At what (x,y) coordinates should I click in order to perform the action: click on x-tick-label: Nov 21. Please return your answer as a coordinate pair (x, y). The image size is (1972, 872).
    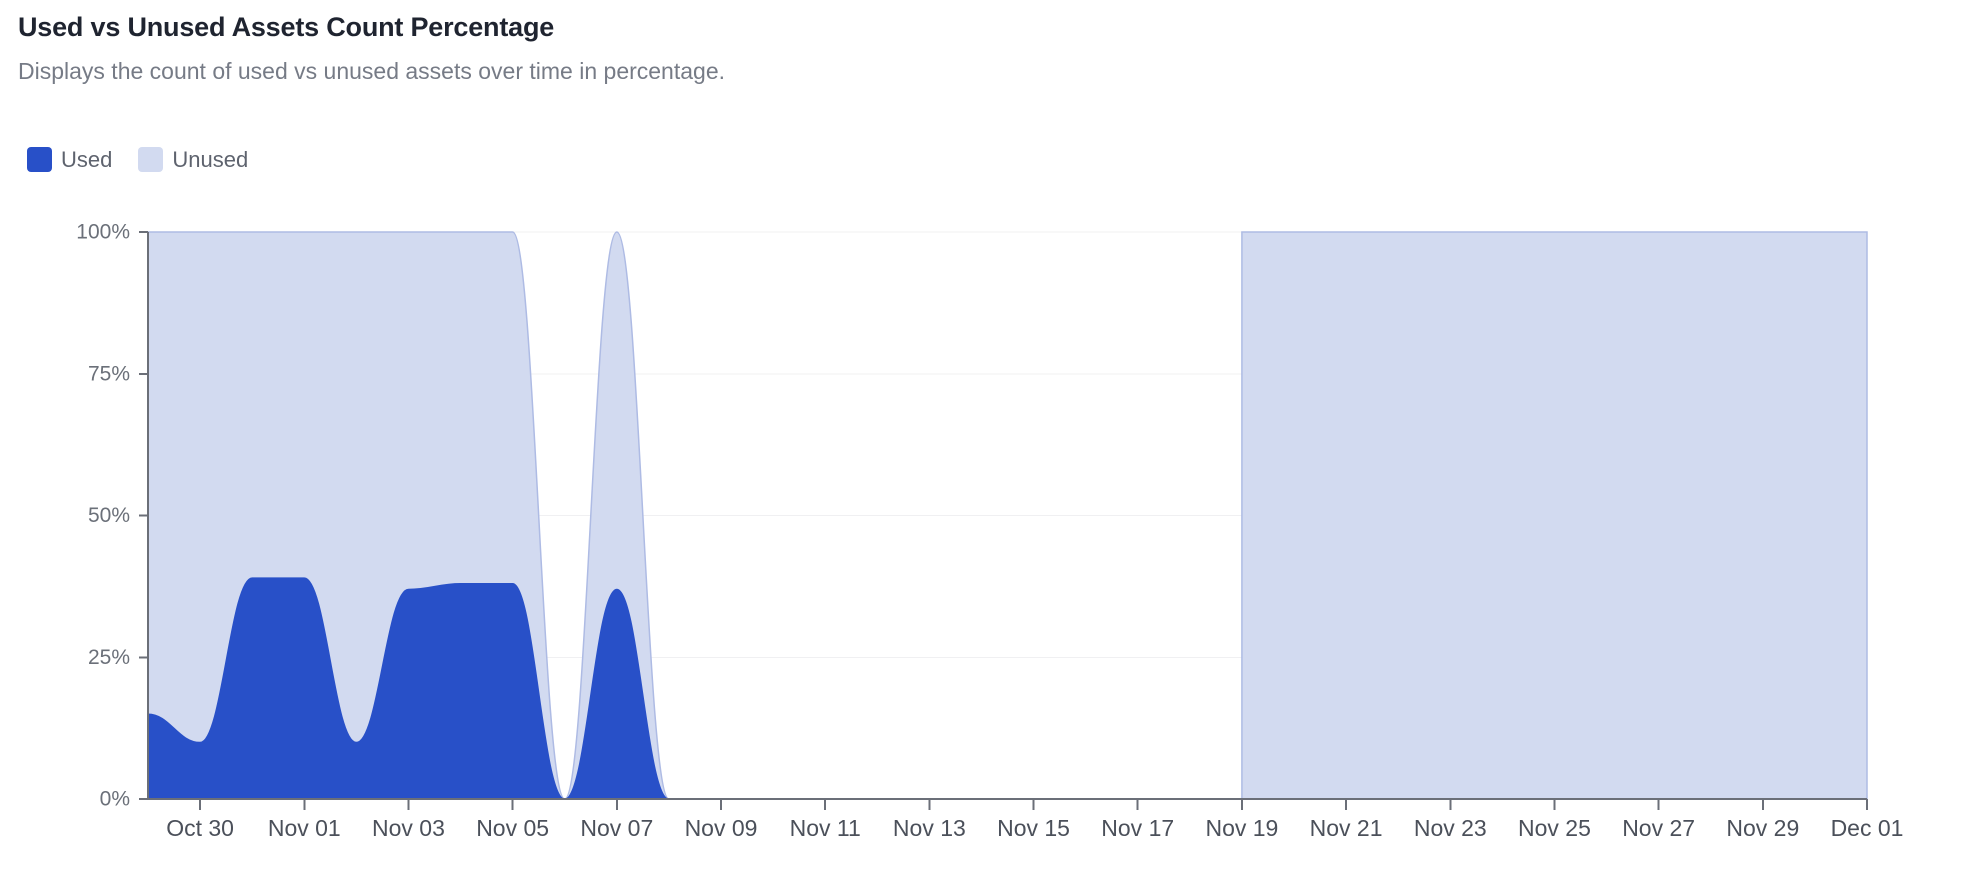
    Looking at the image, I should click on (1346, 828).